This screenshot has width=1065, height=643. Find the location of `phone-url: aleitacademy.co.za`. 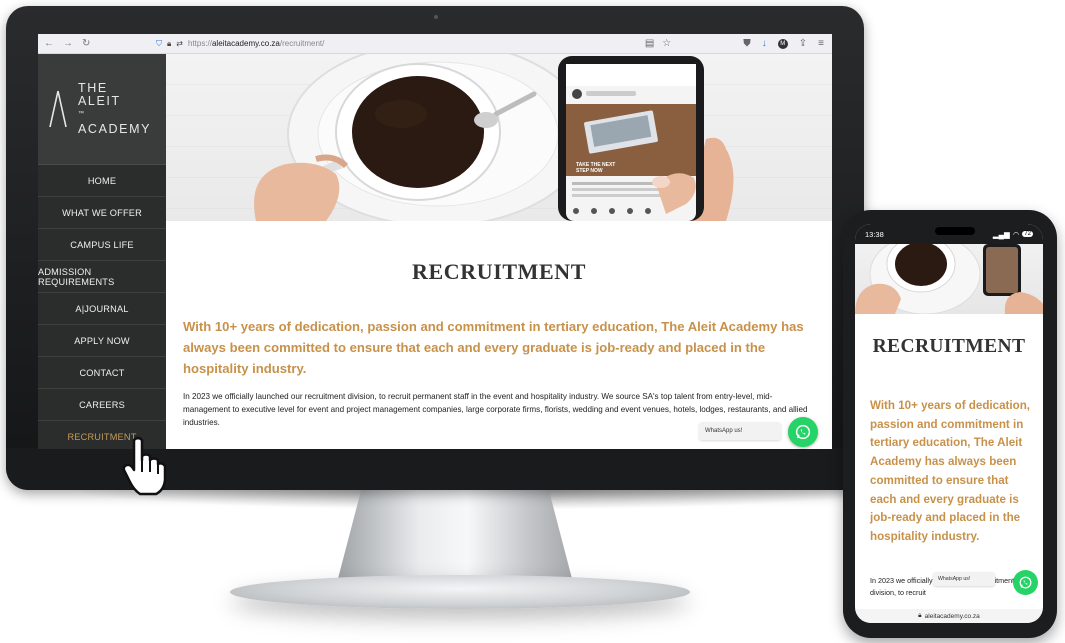

phone-url: aleitacademy.co.za is located at coordinates (952, 616).